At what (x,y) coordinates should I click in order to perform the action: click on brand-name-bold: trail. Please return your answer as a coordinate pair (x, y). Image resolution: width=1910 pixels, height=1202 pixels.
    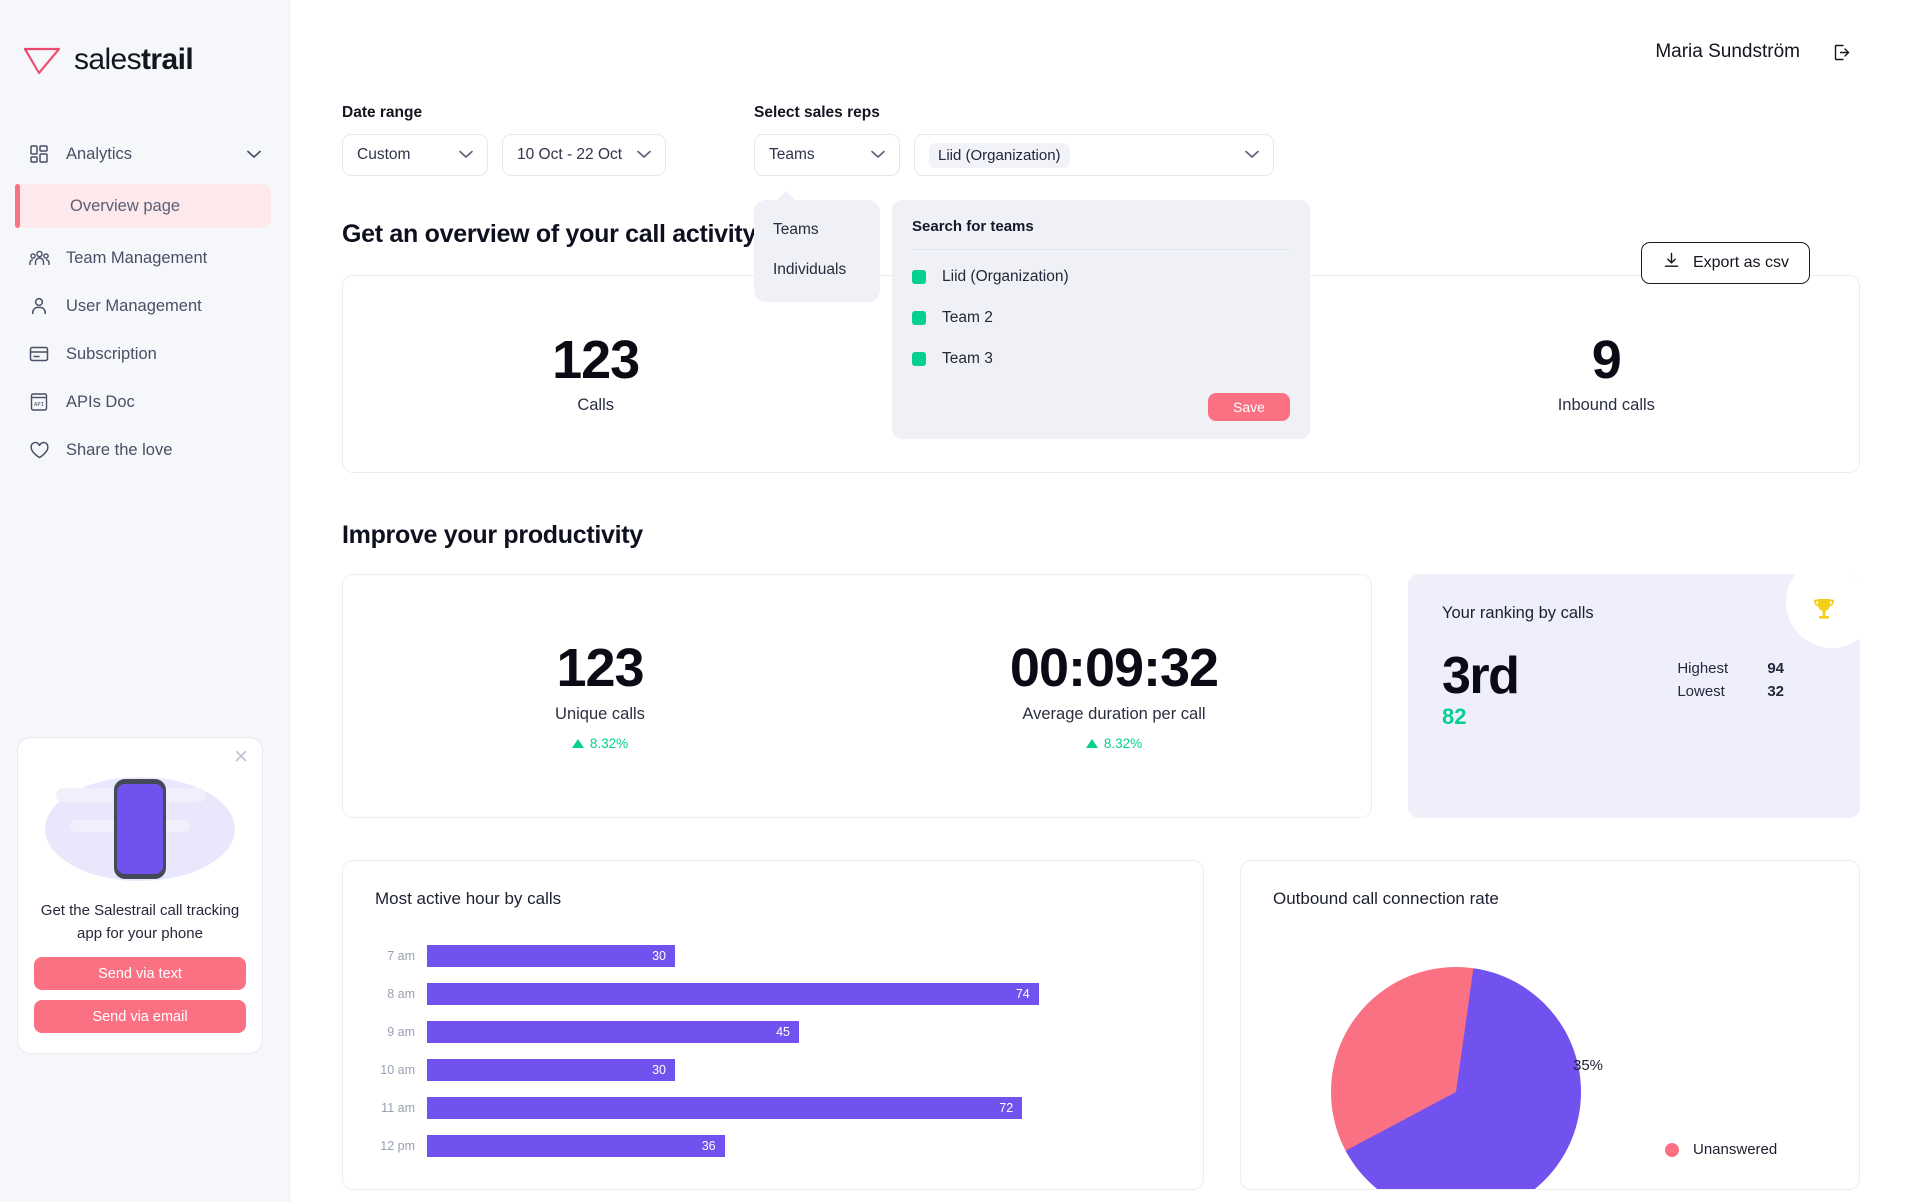
    Looking at the image, I should click on (167, 59).